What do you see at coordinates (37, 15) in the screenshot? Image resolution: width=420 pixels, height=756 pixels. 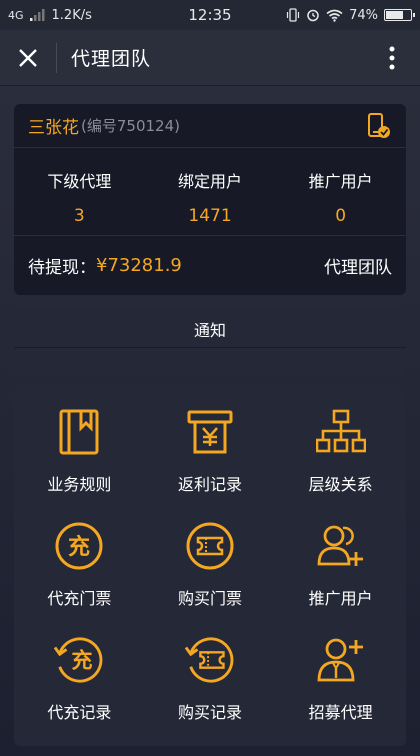 I see `signal-icon` at bounding box center [37, 15].